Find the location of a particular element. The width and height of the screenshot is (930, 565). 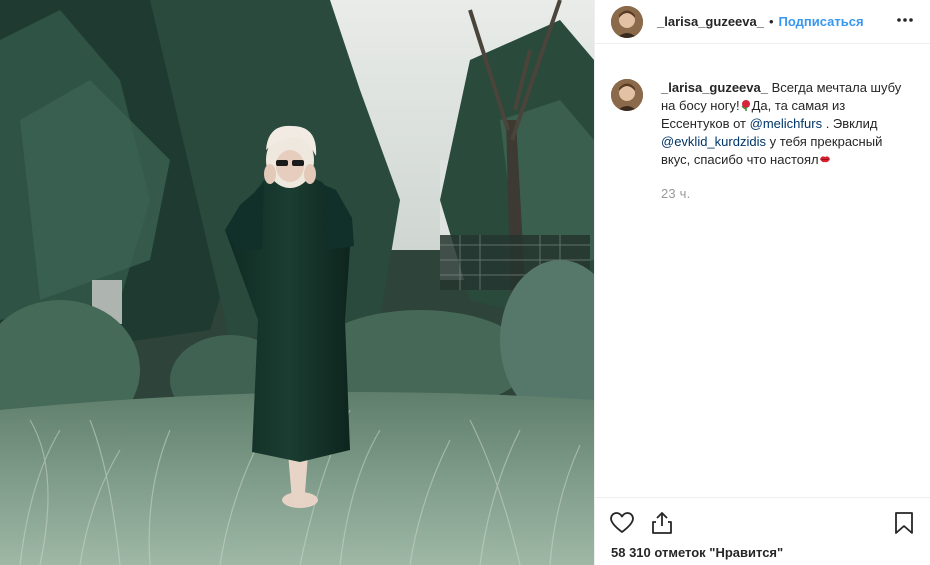

rose-emoji-icon is located at coordinates (745, 105).